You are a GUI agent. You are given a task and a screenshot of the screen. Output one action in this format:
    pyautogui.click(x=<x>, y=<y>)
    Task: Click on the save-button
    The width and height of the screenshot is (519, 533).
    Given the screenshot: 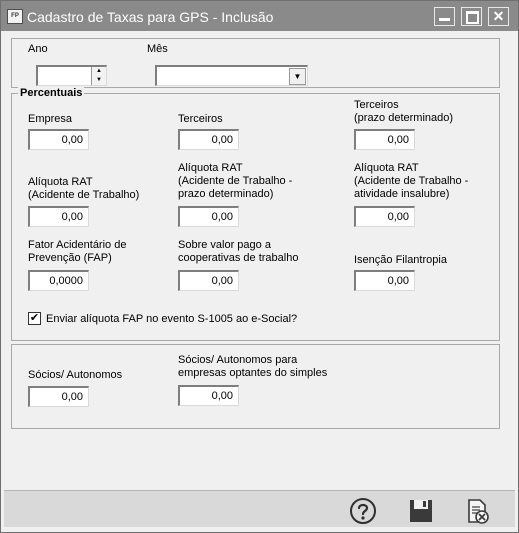 What is the action you would take?
    pyautogui.click(x=421, y=511)
    